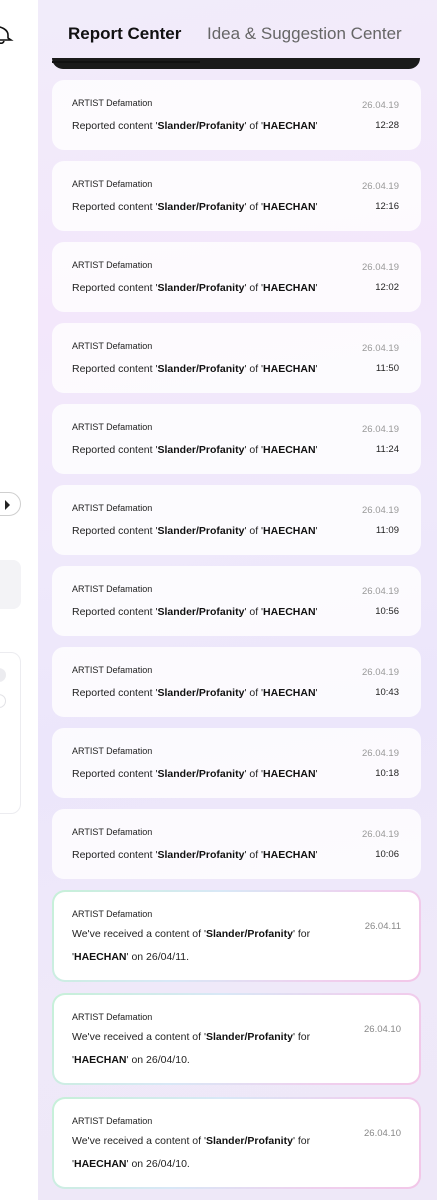 This screenshot has height=1200, width=437. I want to click on tab-idea-suggestion-center: Idea & Suggestion Center, so click(304, 34).